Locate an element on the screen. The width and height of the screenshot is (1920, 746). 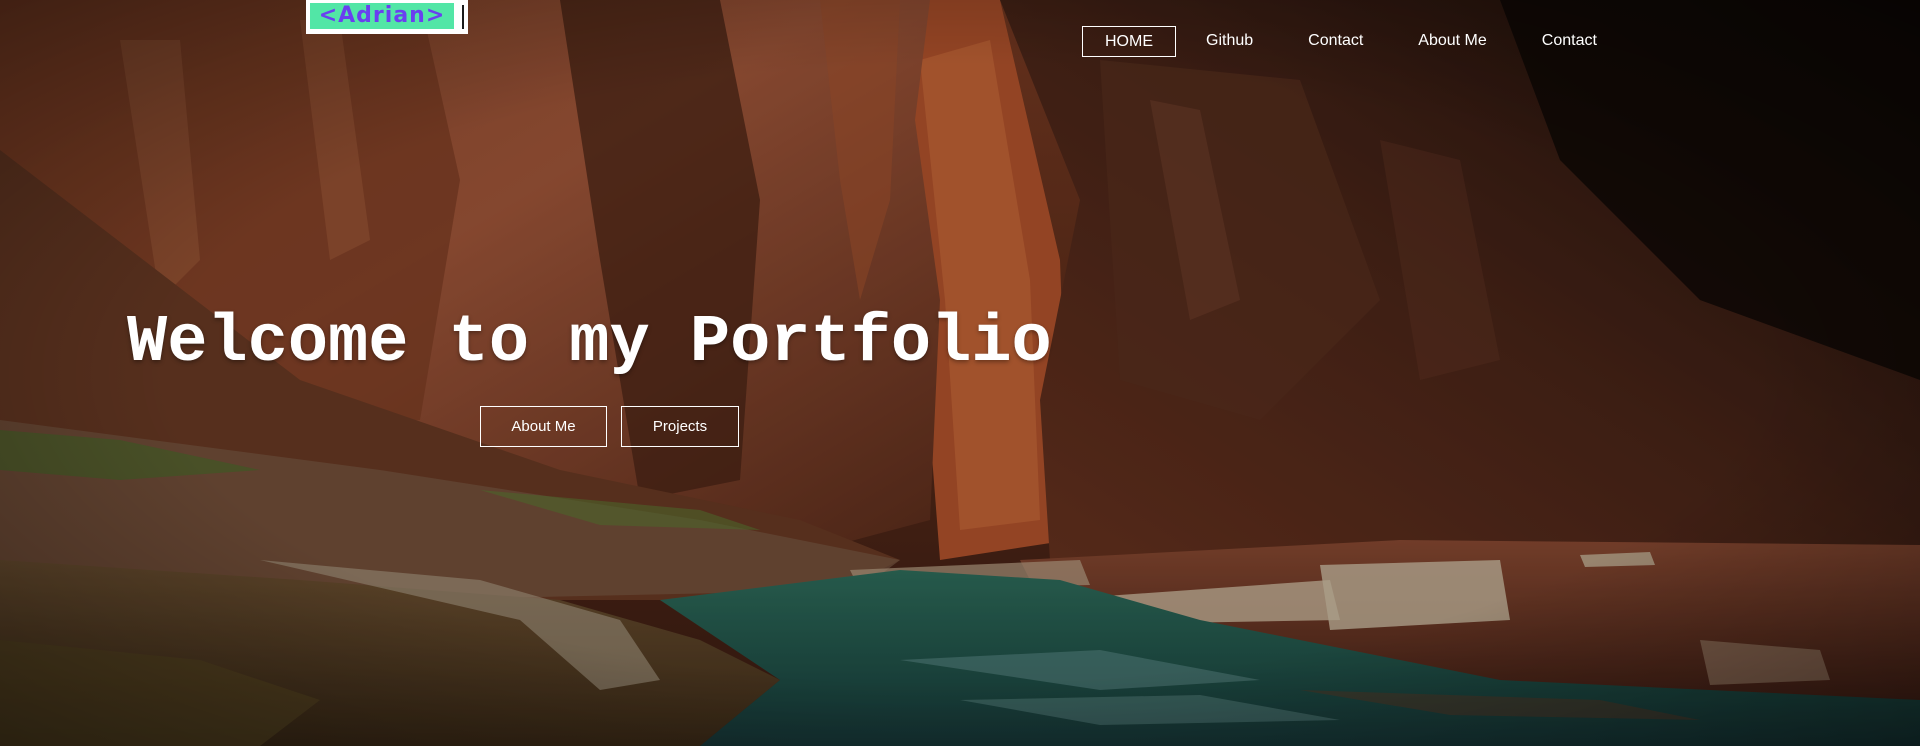
nav-item-about-me: About Me is located at coordinates (1452, 41).